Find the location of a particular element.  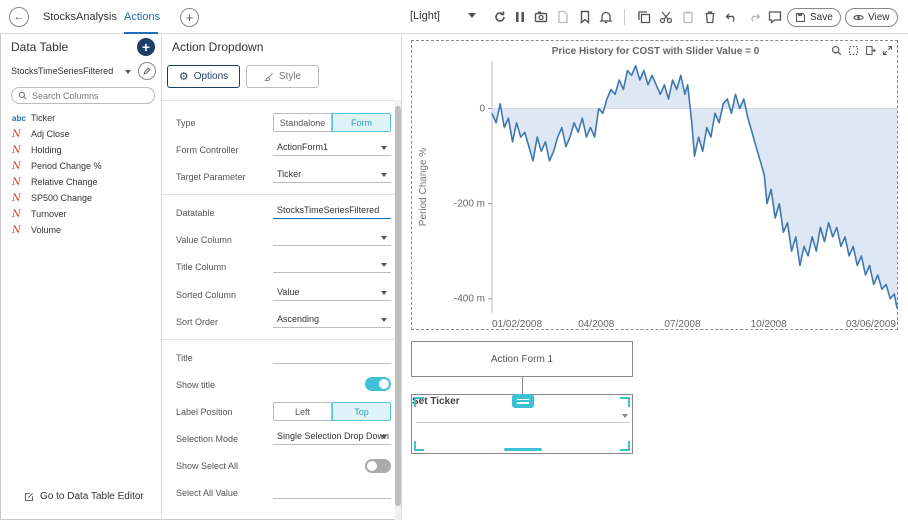

editor-link-label: Go to Data Table Editor is located at coordinates (92, 496).